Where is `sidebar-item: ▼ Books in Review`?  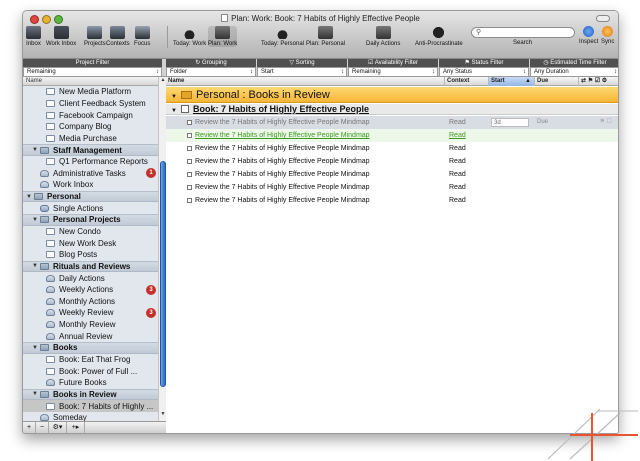 sidebar-item: ▼ Books in Review is located at coordinates (94, 394).